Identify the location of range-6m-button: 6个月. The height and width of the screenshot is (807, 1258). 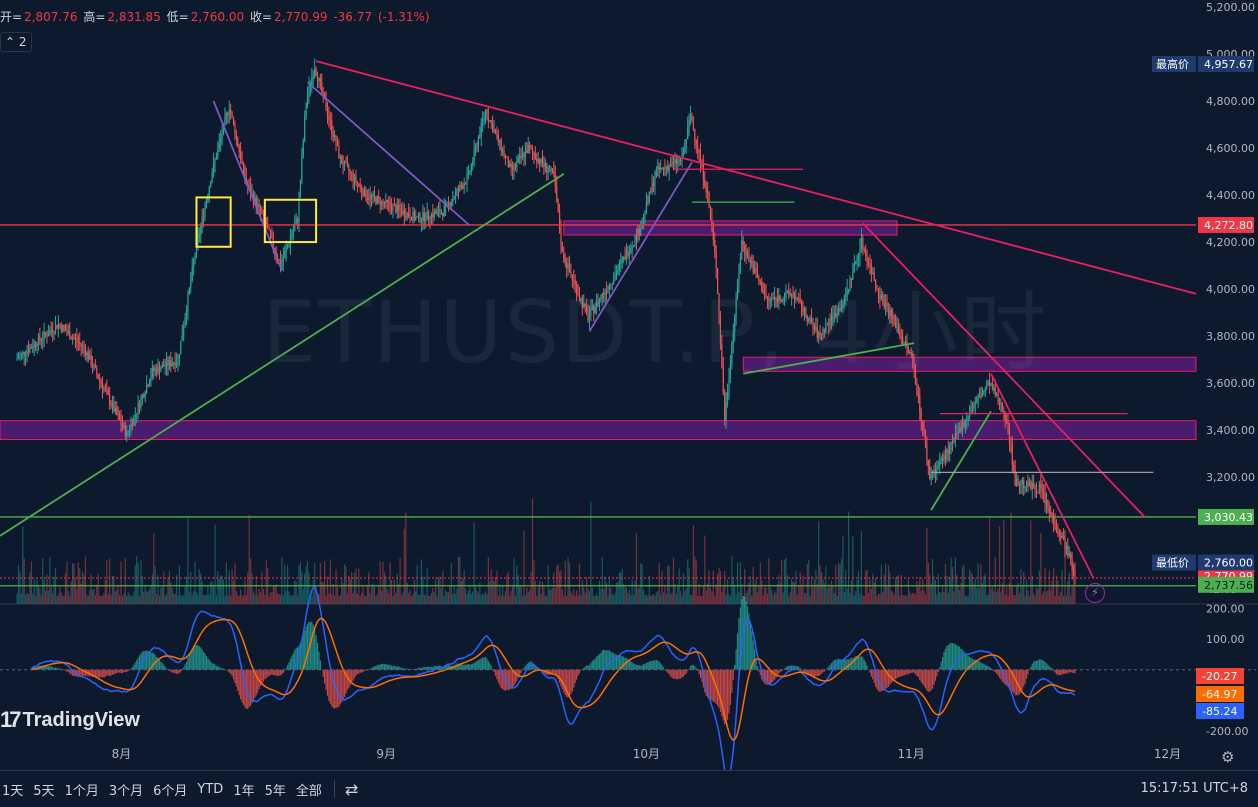
(170, 789).